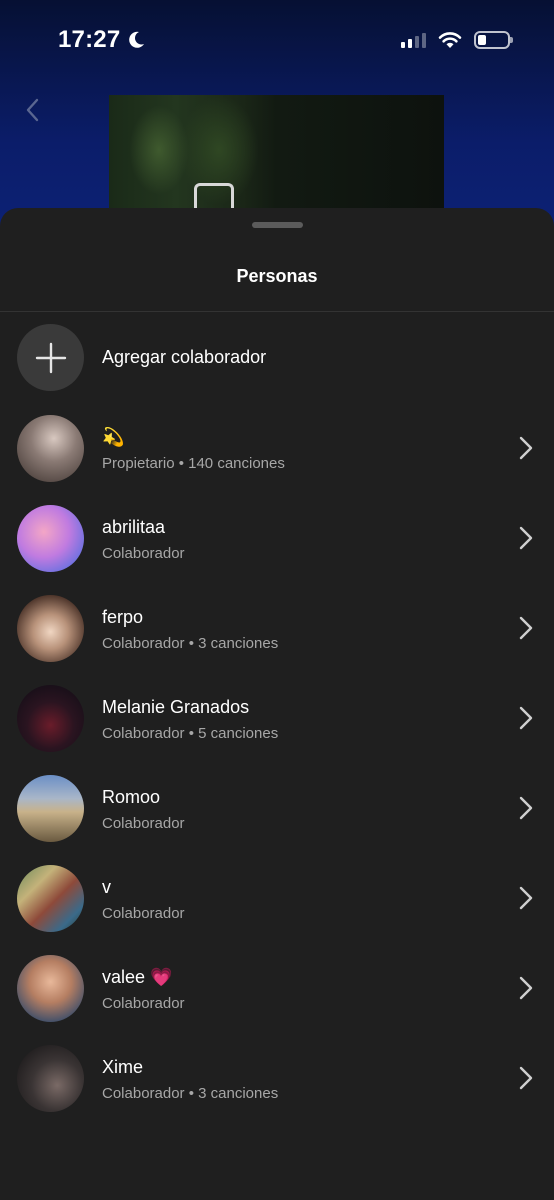 Image resolution: width=554 pixels, height=1200 pixels. I want to click on plus-icon, so click(50, 357).